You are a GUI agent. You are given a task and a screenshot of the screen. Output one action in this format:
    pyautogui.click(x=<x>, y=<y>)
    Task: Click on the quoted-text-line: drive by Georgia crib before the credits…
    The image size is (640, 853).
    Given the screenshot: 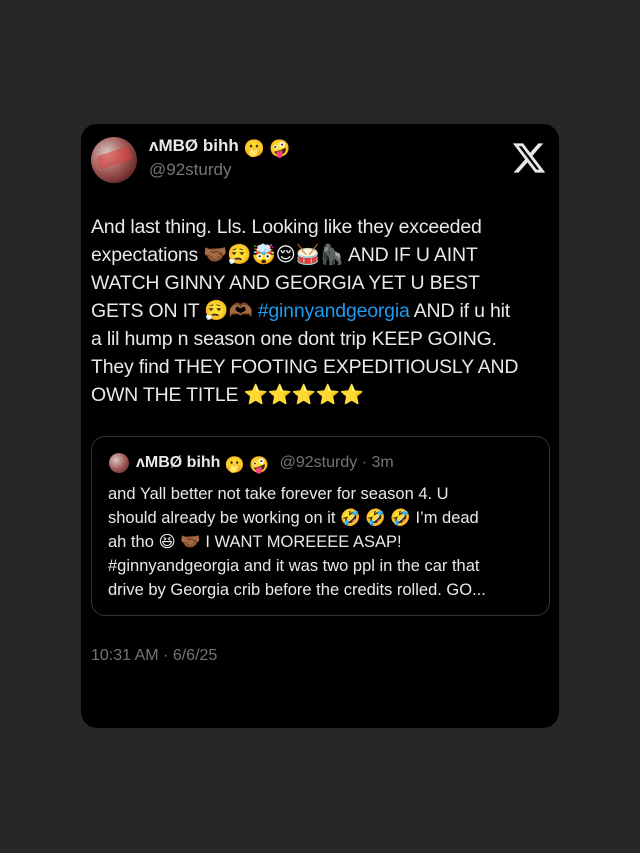 What is the action you would take?
    pyautogui.click(x=297, y=590)
    